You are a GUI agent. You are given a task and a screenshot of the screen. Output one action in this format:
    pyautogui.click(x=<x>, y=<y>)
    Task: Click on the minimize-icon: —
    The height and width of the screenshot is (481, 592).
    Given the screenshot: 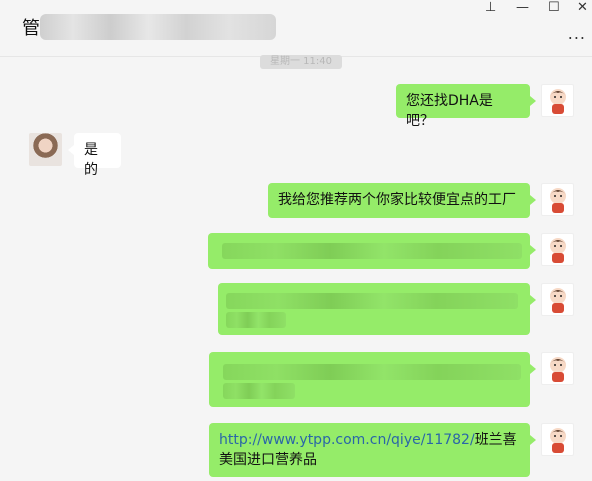 What is the action you would take?
    pyautogui.click(x=522, y=8)
    